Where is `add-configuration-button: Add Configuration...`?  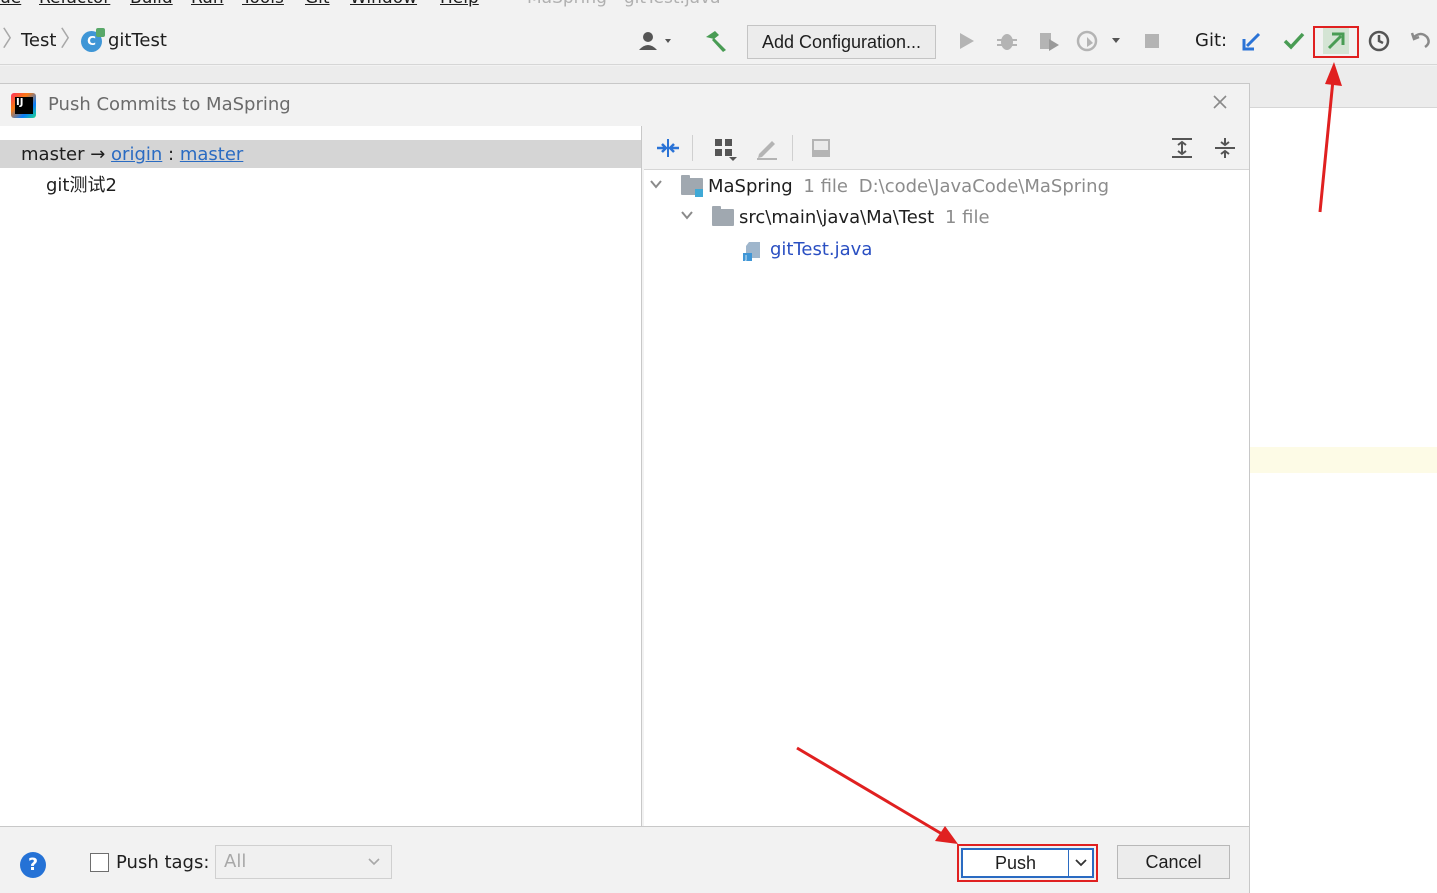
add-configuration-button: Add Configuration... is located at coordinates (841, 42).